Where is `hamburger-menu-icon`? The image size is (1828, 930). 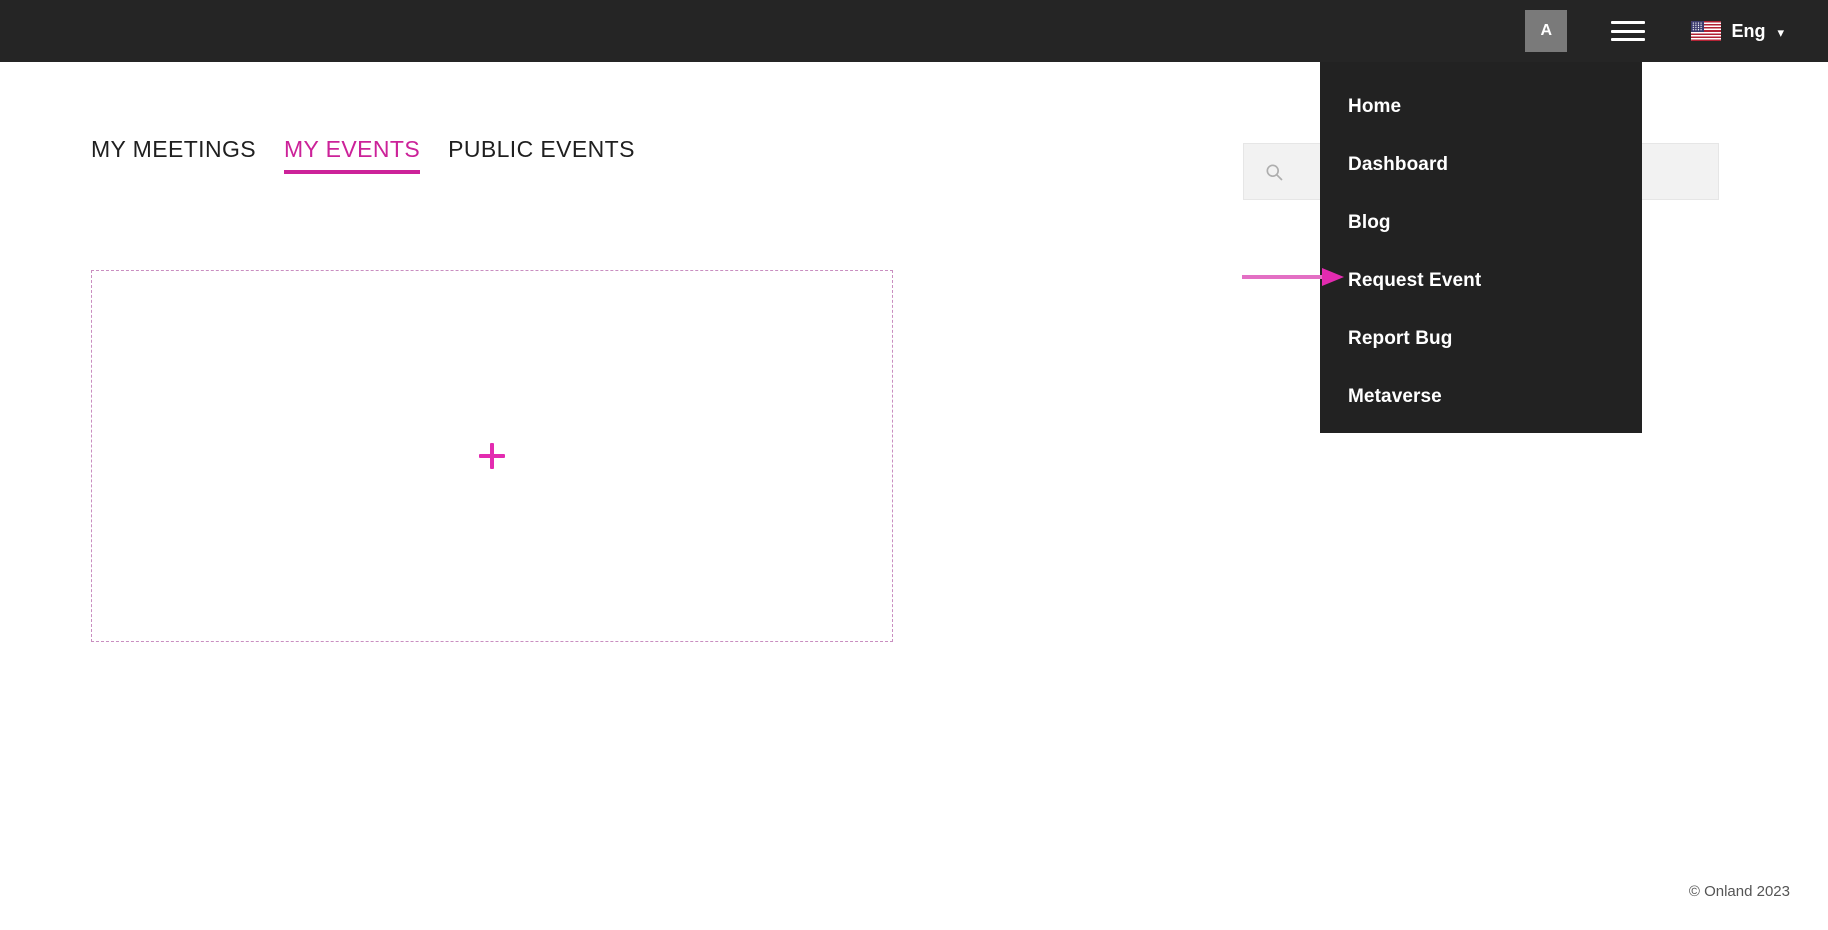 hamburger-menu-icon is located at coordinates (1628, 31).